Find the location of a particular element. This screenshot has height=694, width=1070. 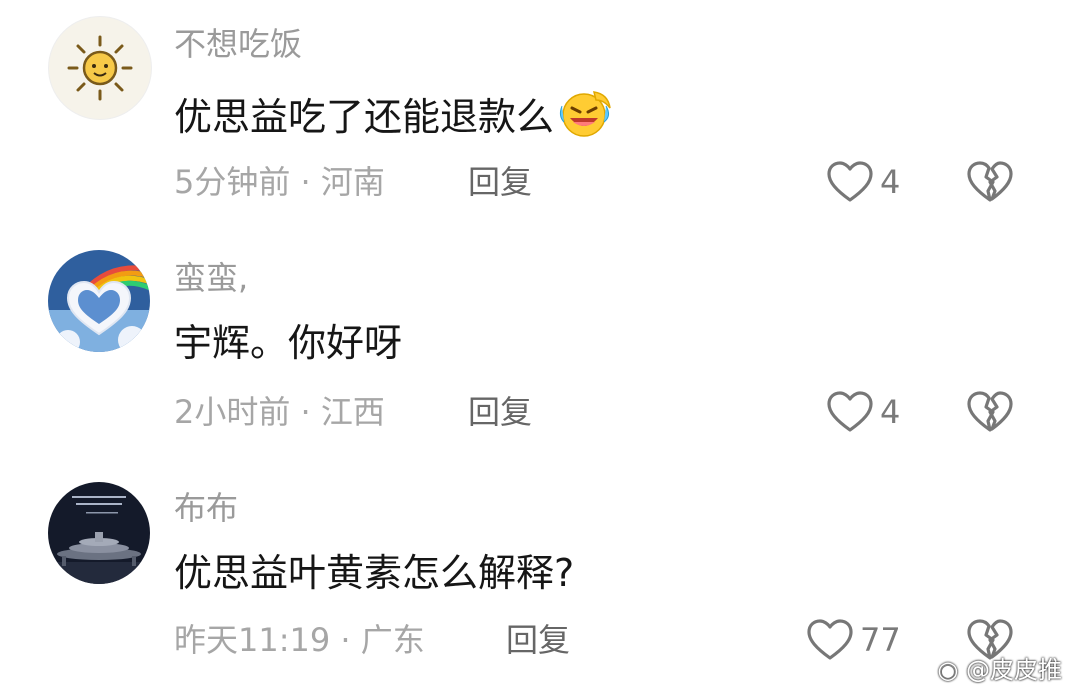

username: 不想吃饭 is located at coordinates (238, 44).